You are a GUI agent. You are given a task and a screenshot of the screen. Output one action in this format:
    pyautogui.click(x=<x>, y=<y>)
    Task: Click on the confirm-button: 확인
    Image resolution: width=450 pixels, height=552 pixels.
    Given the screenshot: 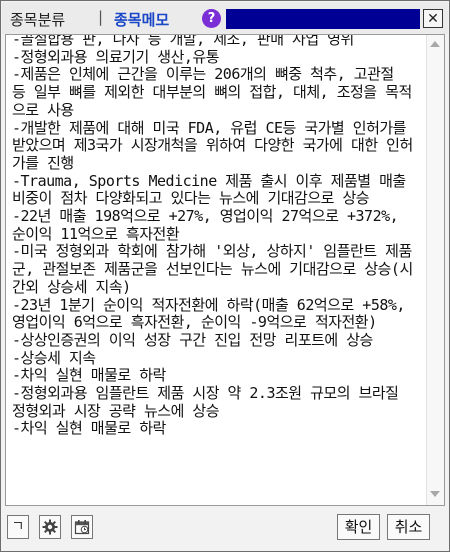 What is the action you would take?
    pyautogui.click(x=358, y=527)
    